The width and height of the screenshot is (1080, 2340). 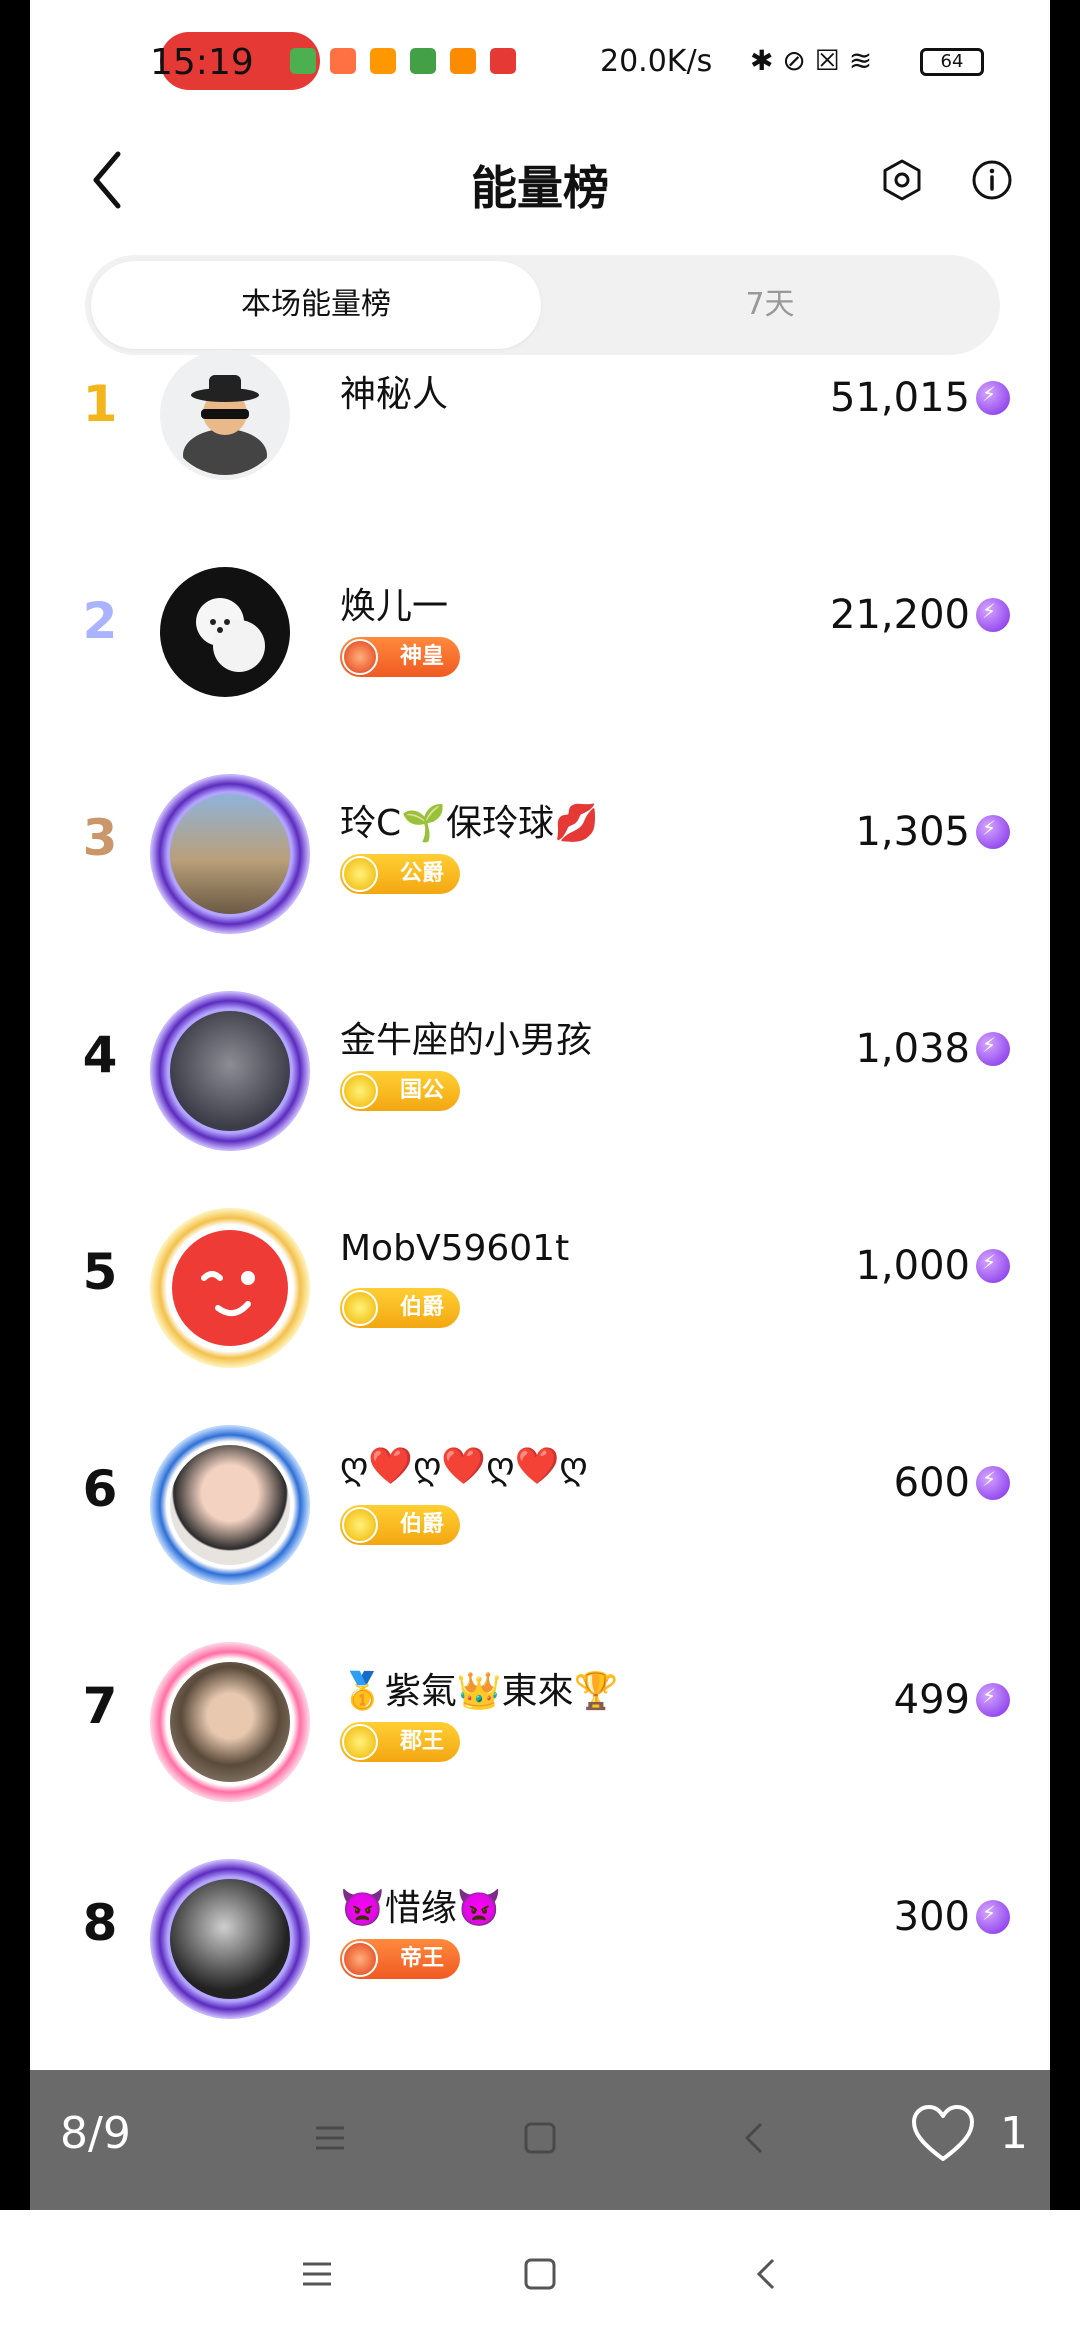 What do you see at coordinates (900, 615) in the screenshot?
I see `energy-score: 21,200` at bounding box center [900, 615].